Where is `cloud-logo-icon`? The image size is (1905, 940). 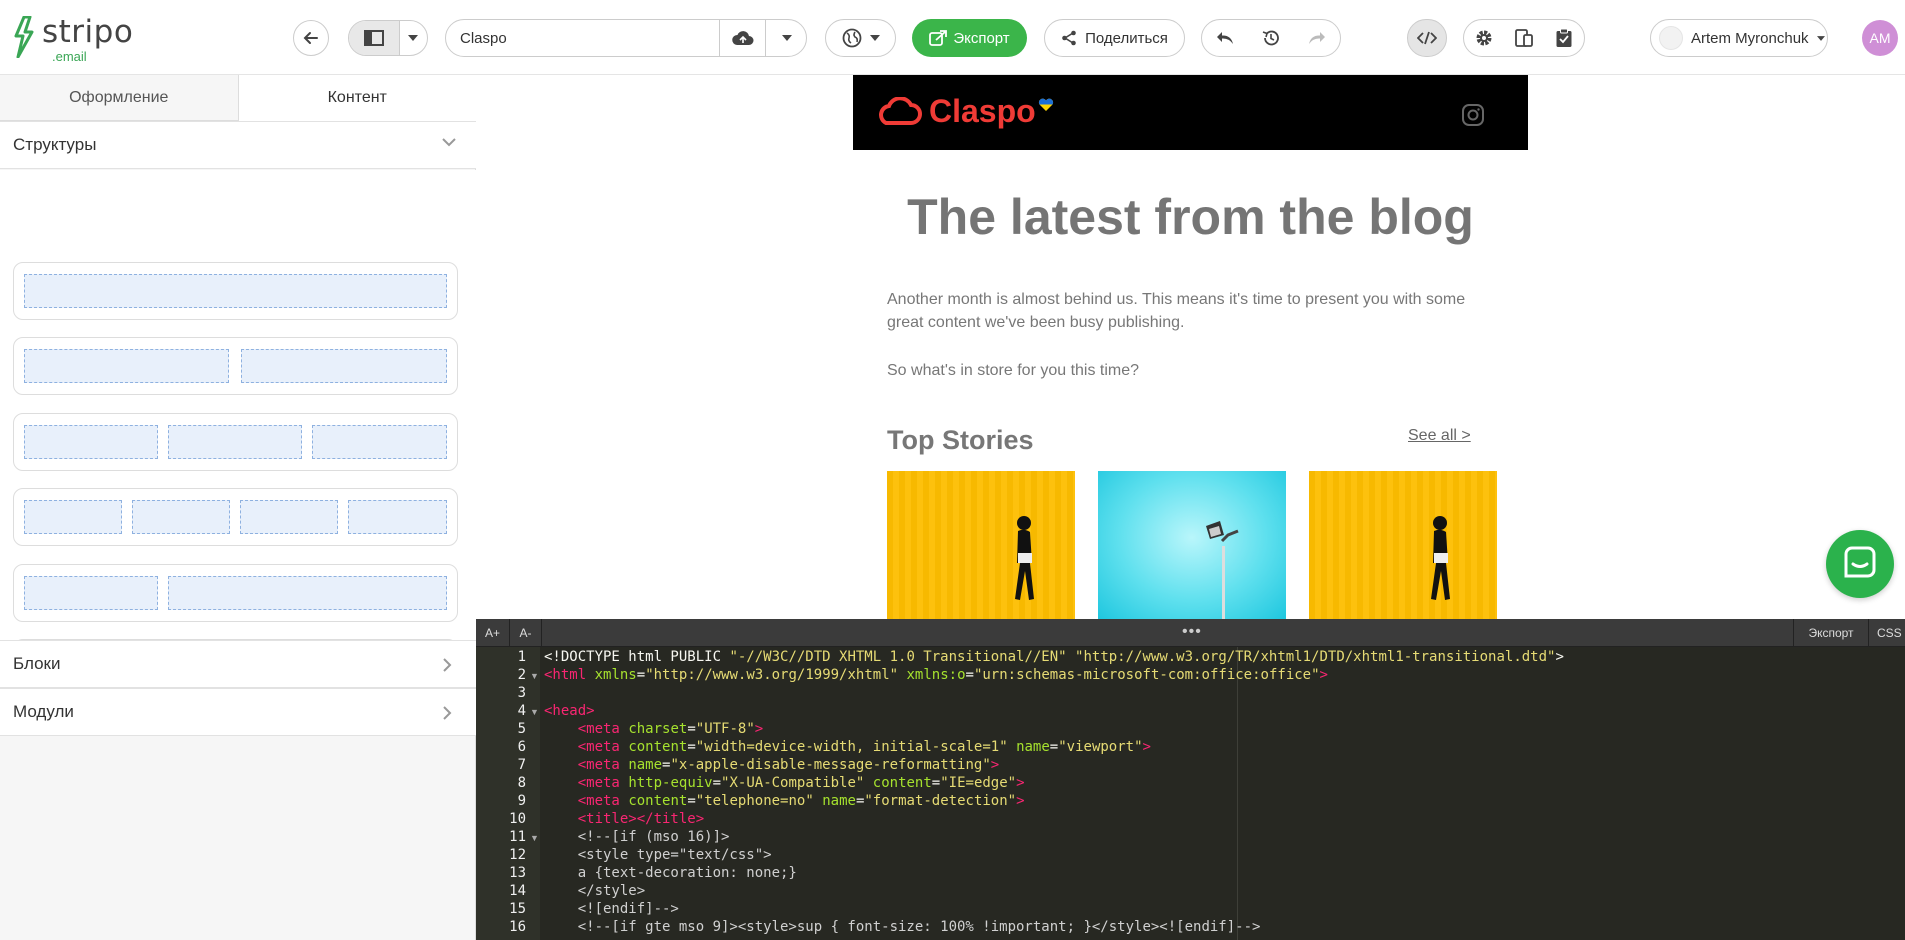 cloud-logo-icon is located at coordinates (900, 110).